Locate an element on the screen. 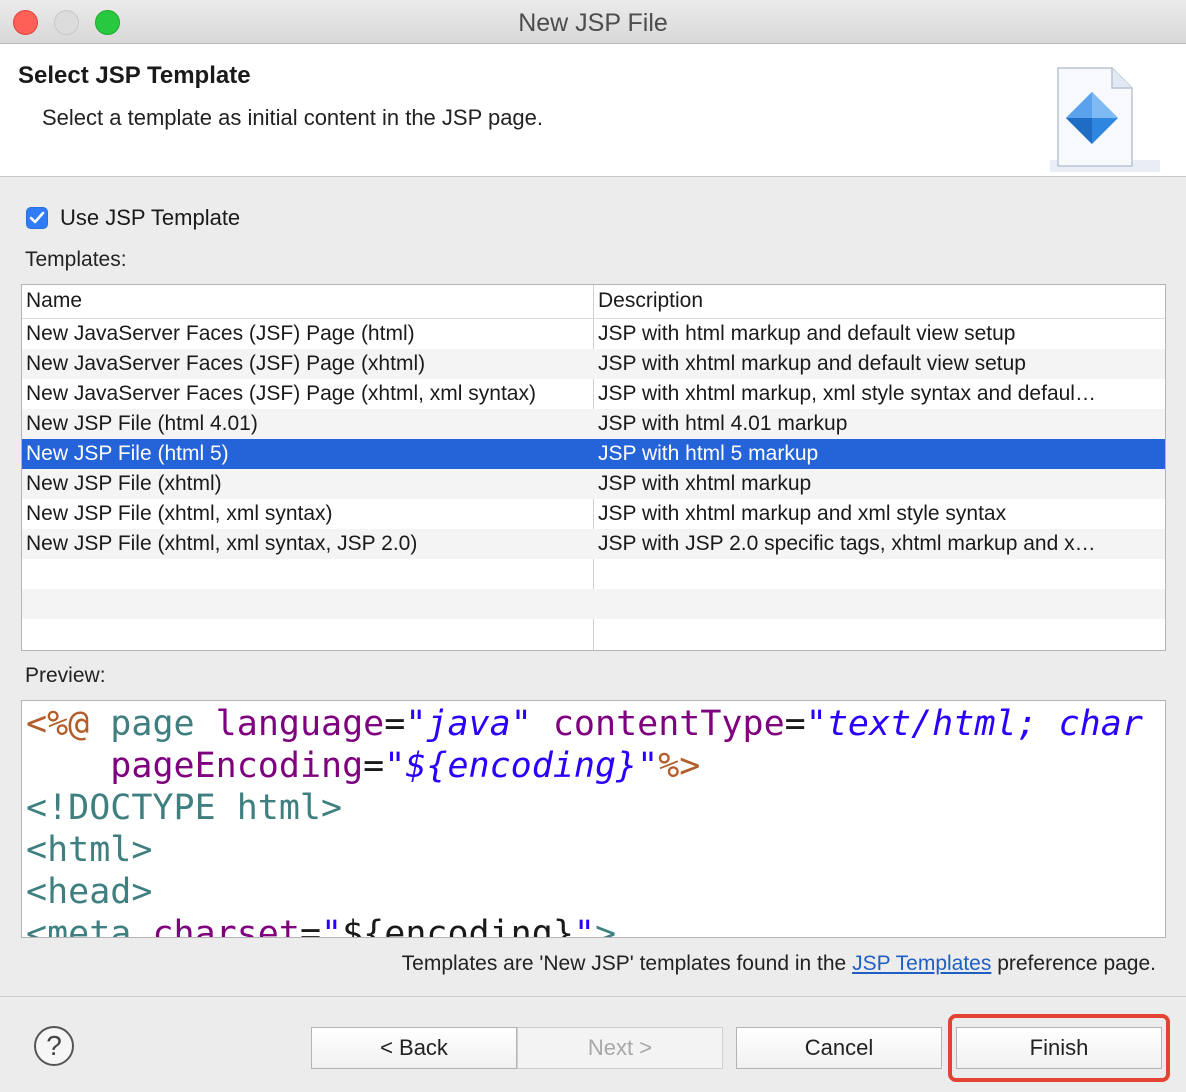  use-jsp-template-label: Use JSP Template is located at coordinates (150, 217).